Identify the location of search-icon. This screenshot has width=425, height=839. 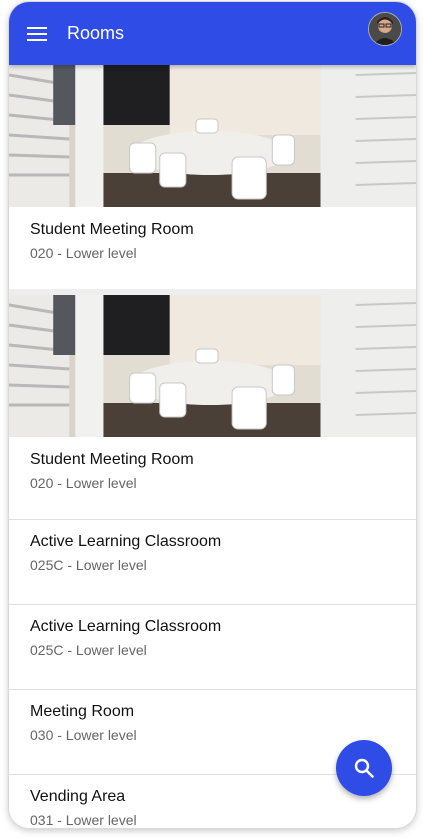
(364, 768).